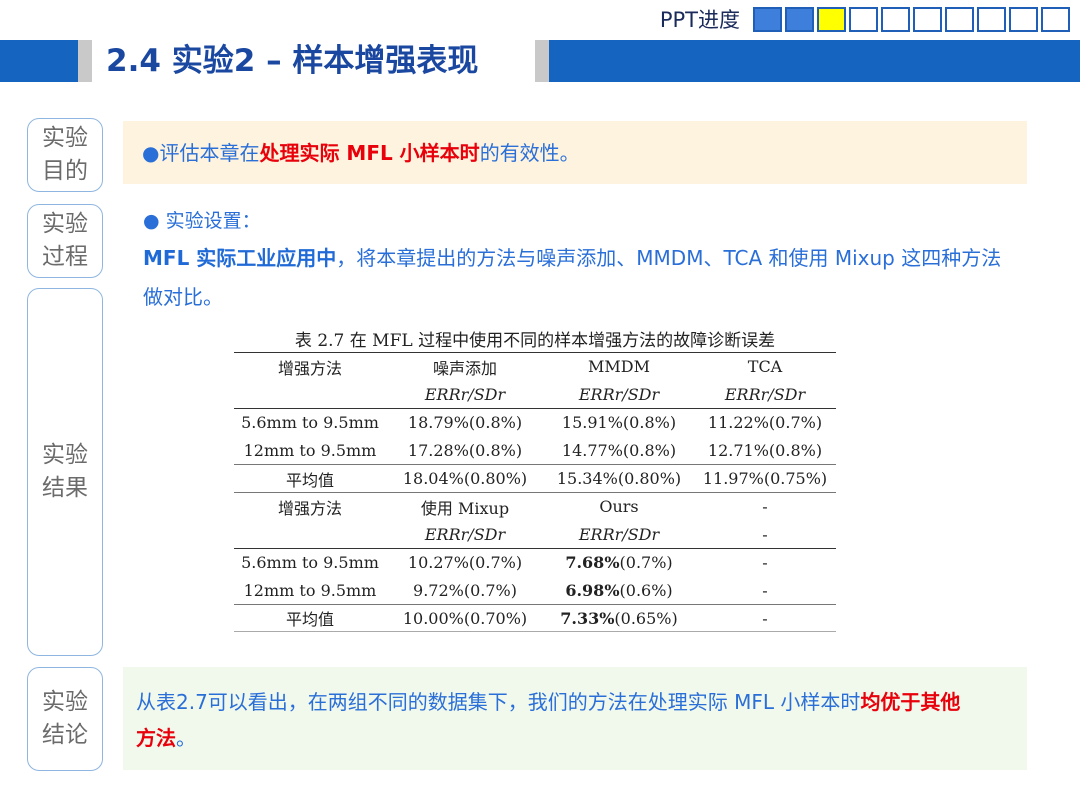  What do you see at coordinates (85, 61) in the screenshot?
I see `title-accent-left` at bounding box center [85, 61].